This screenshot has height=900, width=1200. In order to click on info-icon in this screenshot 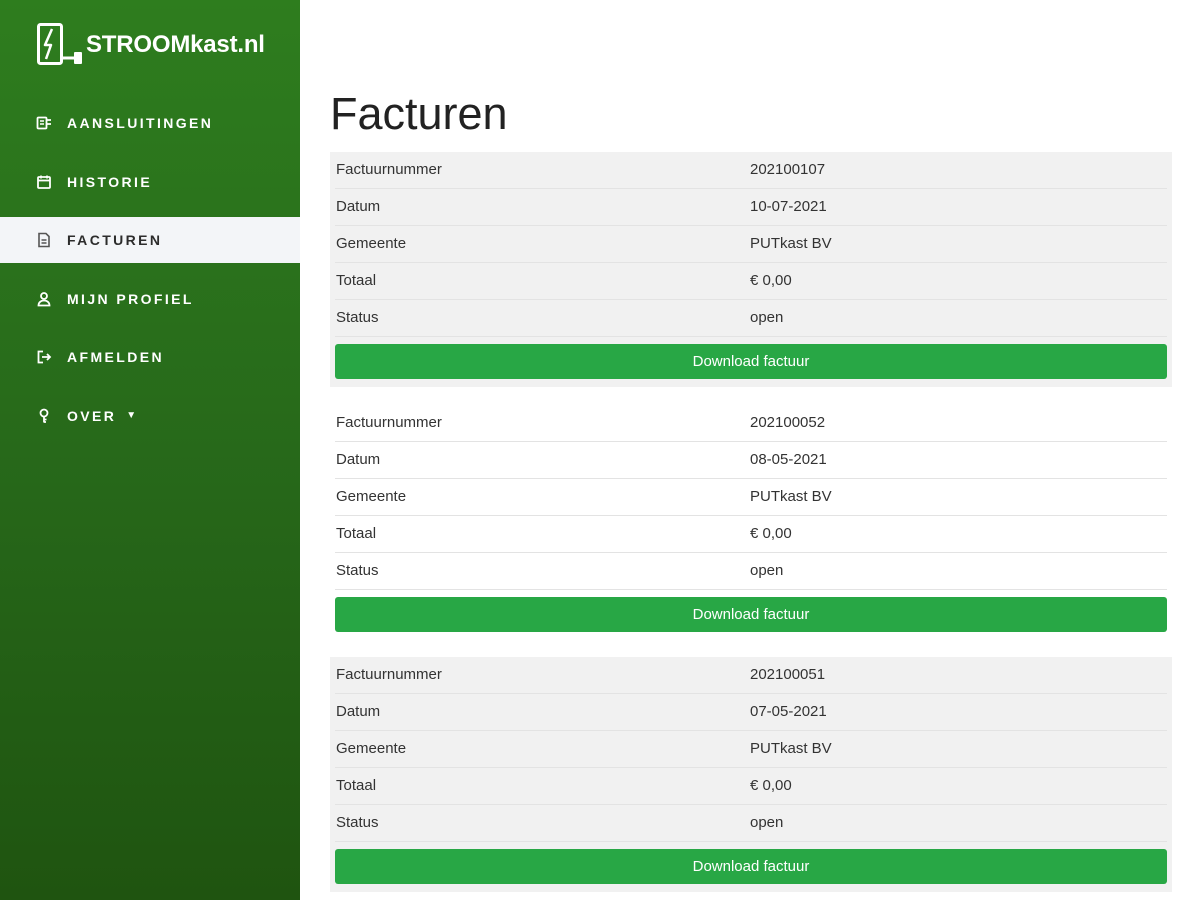, I will do `click(44, 416)`.